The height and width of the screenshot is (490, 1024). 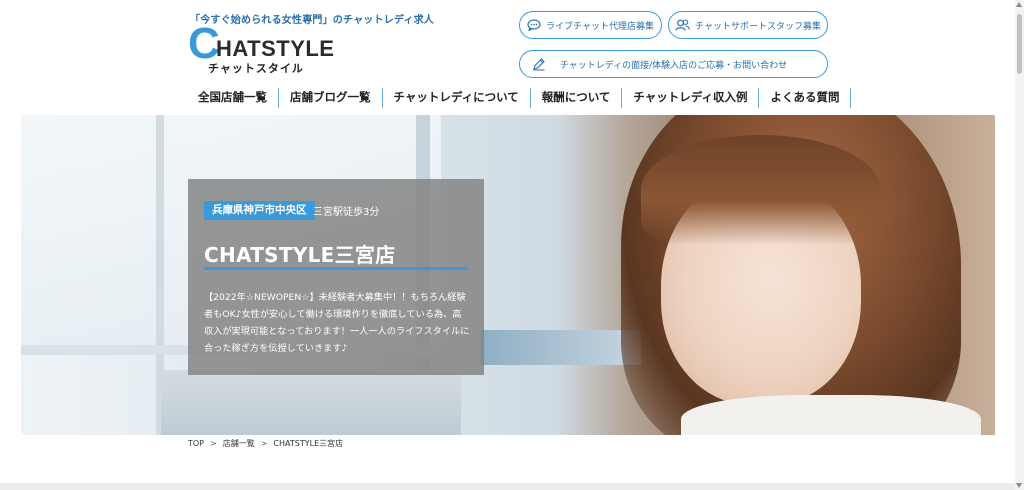 What do you see at coordinates (600, 26) in the screenshot?
I see `agency-recruit-label: ライブチャット代理店募集` at bounding box center [600, 26].